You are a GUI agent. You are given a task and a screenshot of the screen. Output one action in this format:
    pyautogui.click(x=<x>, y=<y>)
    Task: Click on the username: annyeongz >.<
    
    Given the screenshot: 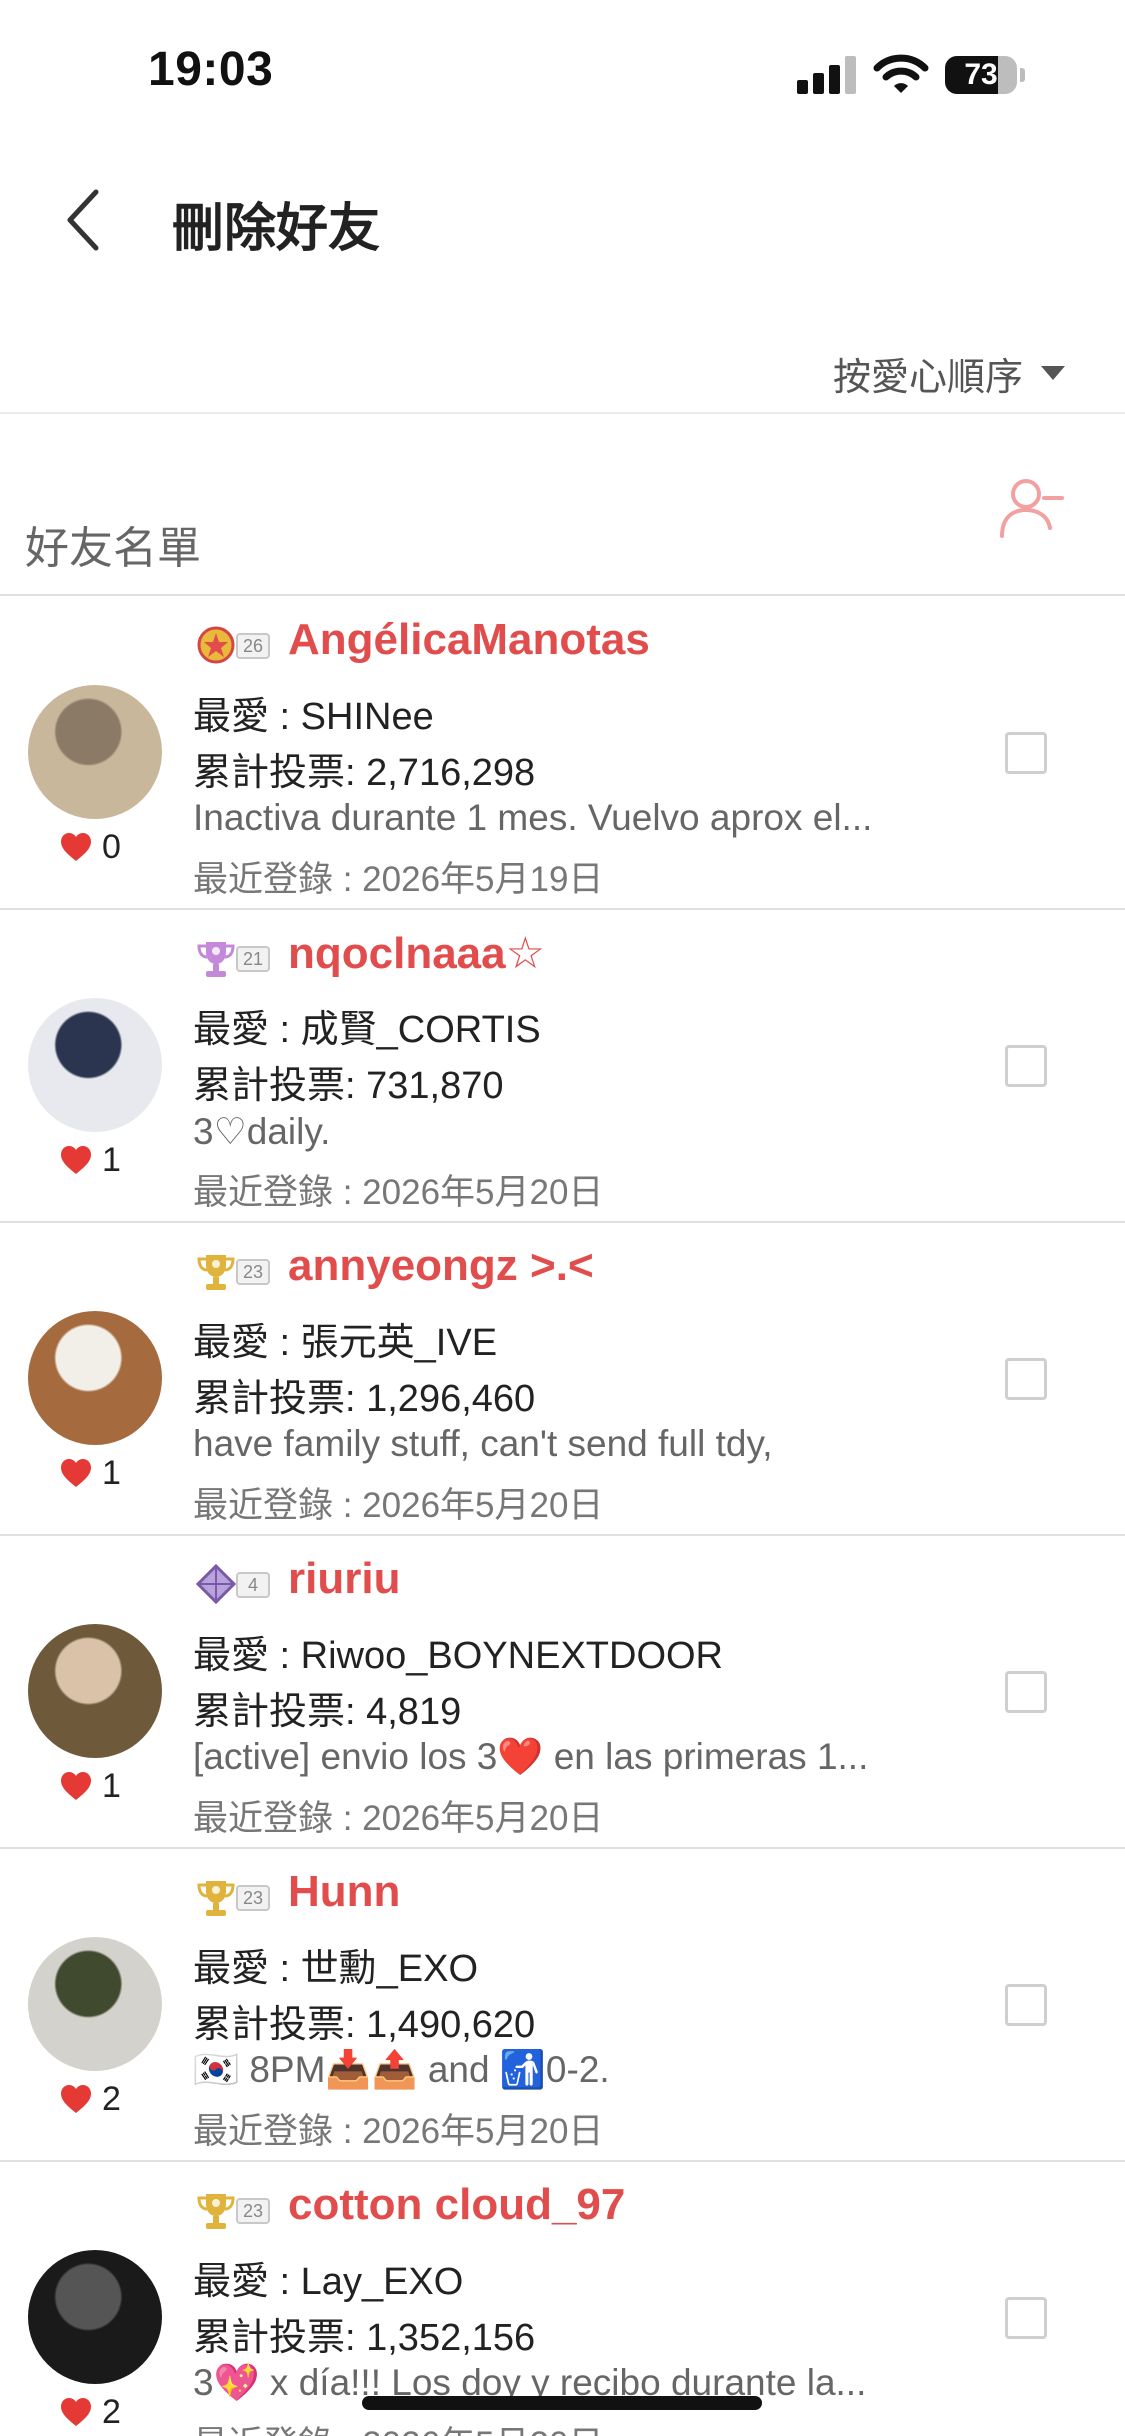 What is the action you would take?
    pyautogui.click(x=441, y=1266)
    